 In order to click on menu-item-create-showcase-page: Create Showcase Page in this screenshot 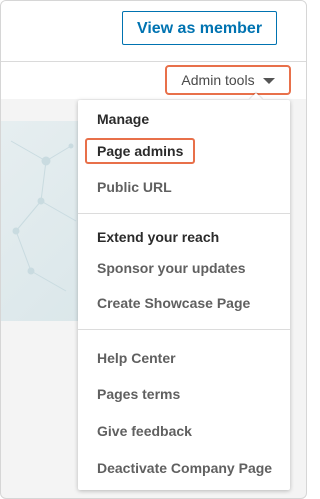, I will do `click(173, 303)`.